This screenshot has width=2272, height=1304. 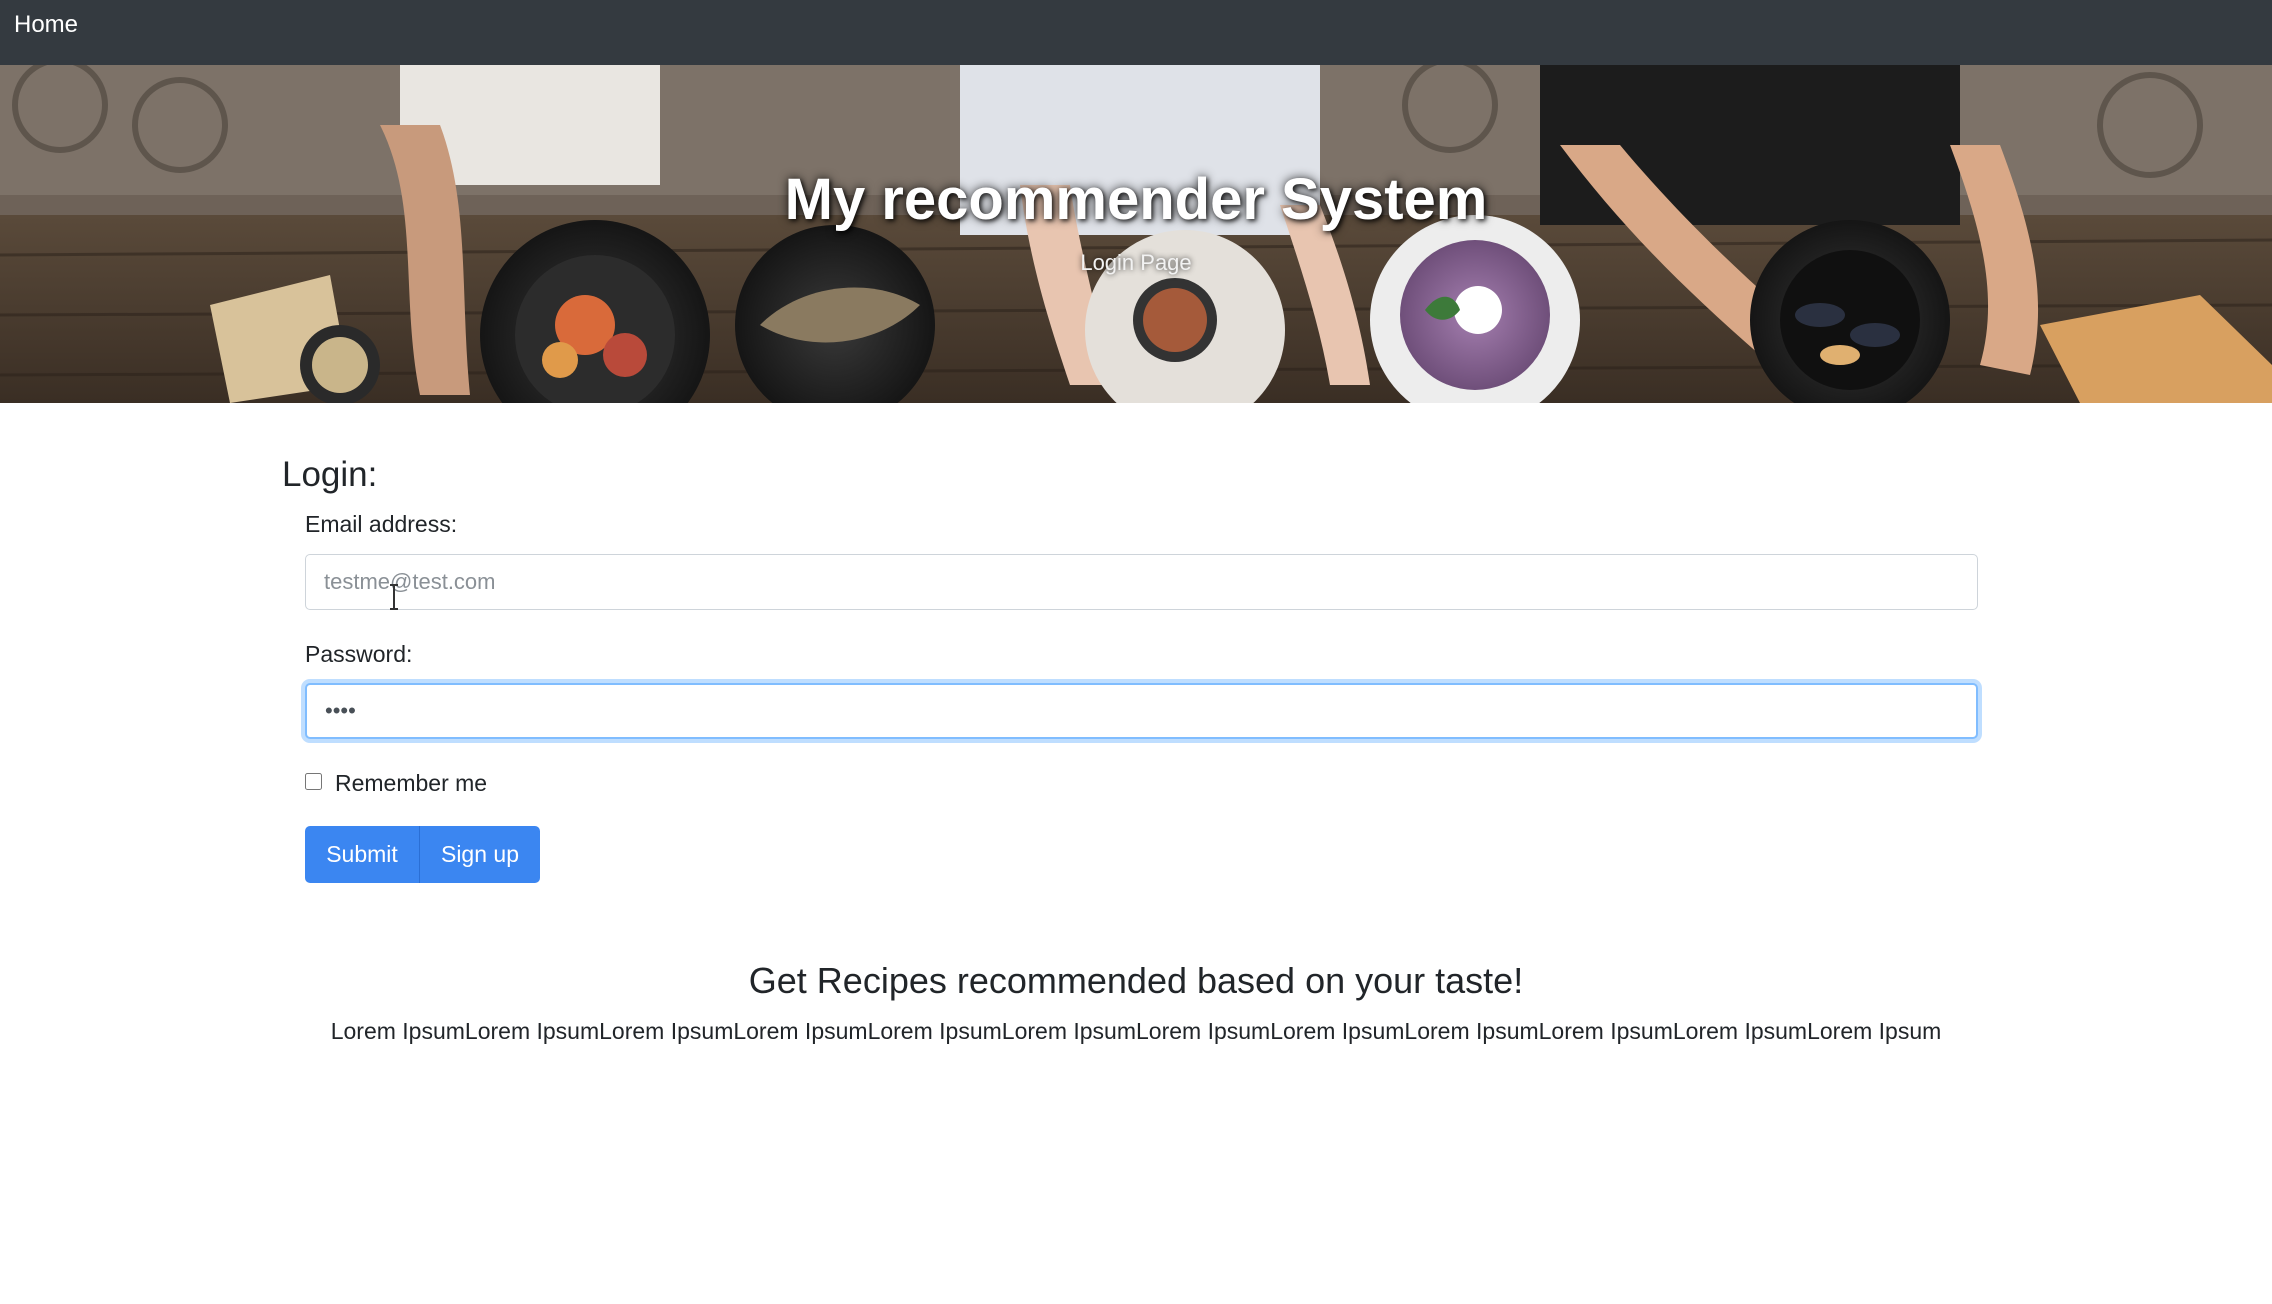 I want to click on text-cursor-icon, so click(x=394, y=597).